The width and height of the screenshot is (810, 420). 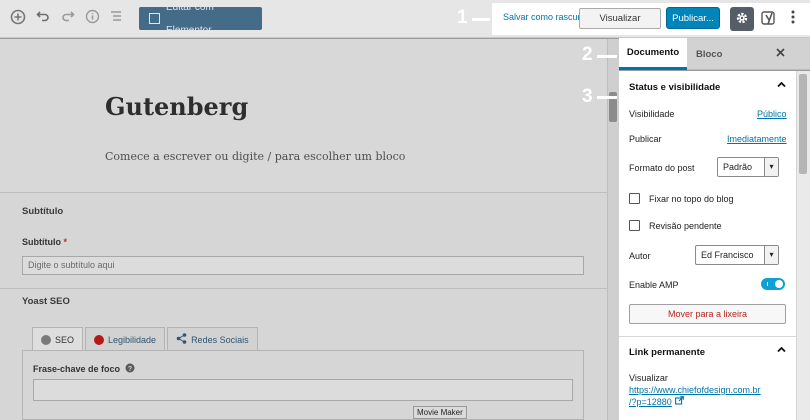 What do you see at coordinates (65, 339) in the screenshot?
I see `yoast-tab-seo-label: SEO` at bounding box center [65, 339].